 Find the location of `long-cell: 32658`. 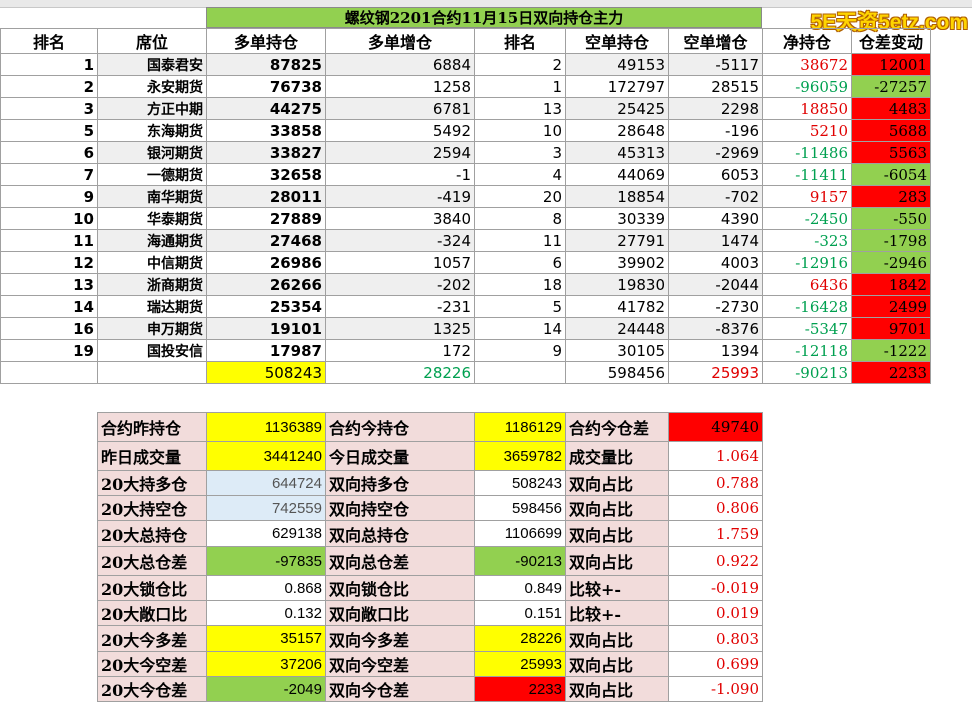

long-cell: 32658 is located at coordinates (266, 174).